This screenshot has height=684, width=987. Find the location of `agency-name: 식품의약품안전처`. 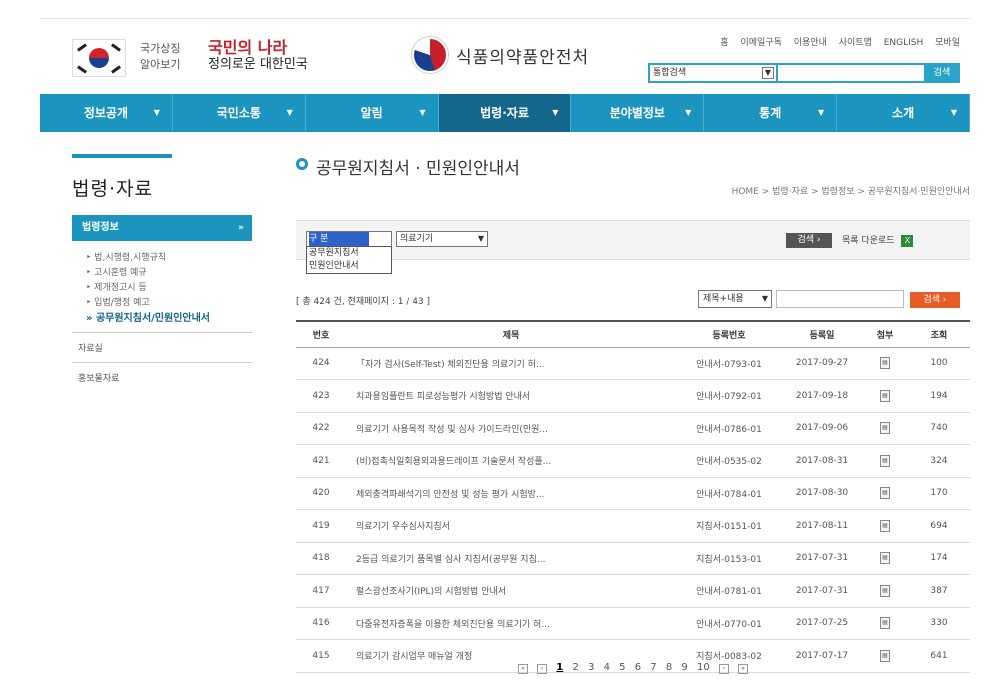

agency-name: 식품의약품안전처 is located at coordinates (522, 55).